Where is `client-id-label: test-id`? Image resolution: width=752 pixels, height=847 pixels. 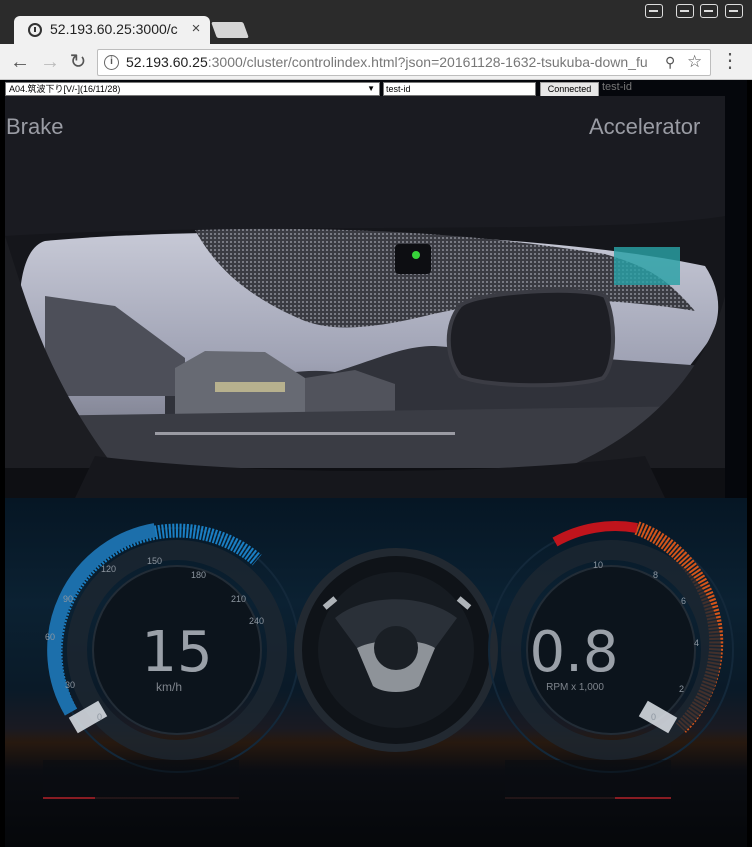
client-id-label: test-id is located at coordinates (617, 87).